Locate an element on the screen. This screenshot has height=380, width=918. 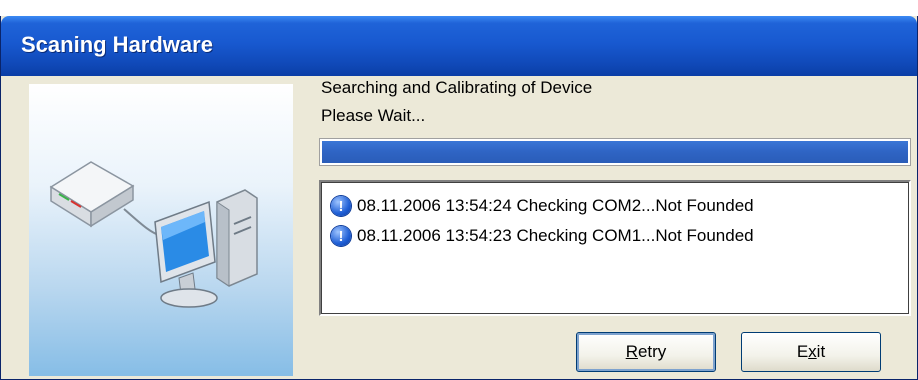
retry-accelerator: R is located at coordinates (631, 351).